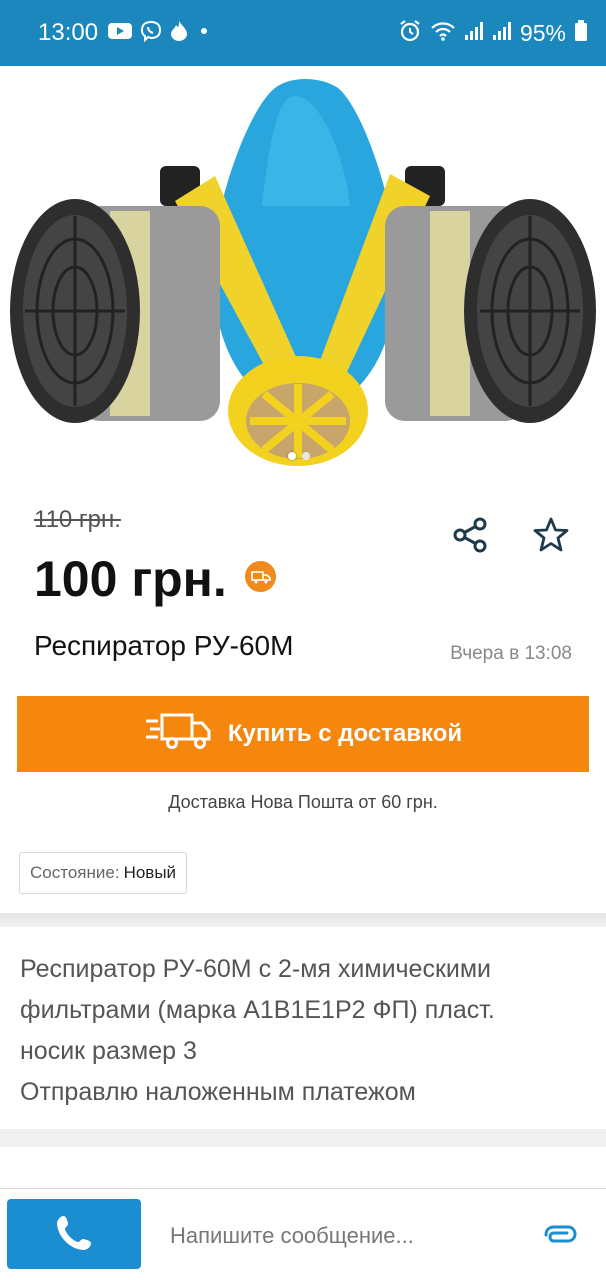 This screenshot has height=1280, width=606. I want to click on delivery-truck-icon, so click(178, 734).